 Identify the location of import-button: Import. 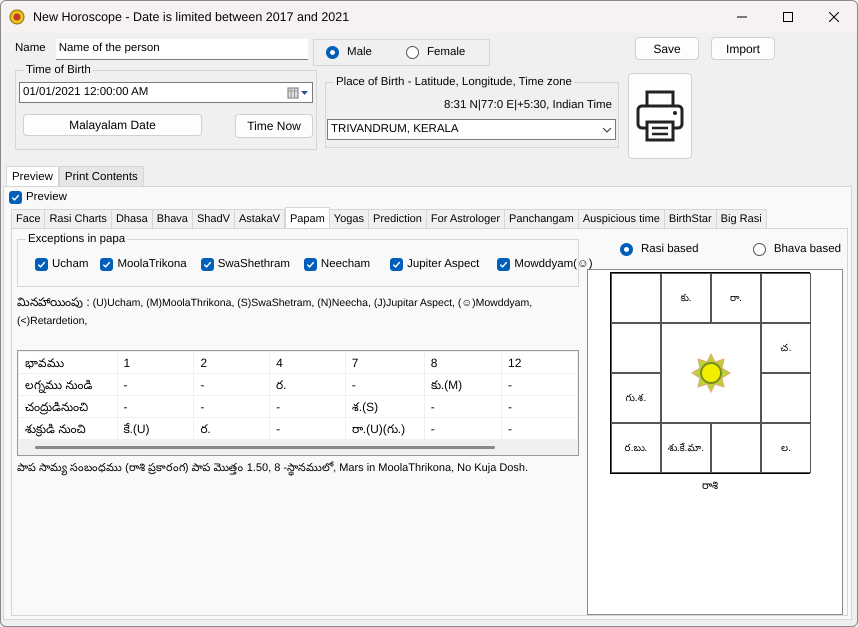
(743, 48).